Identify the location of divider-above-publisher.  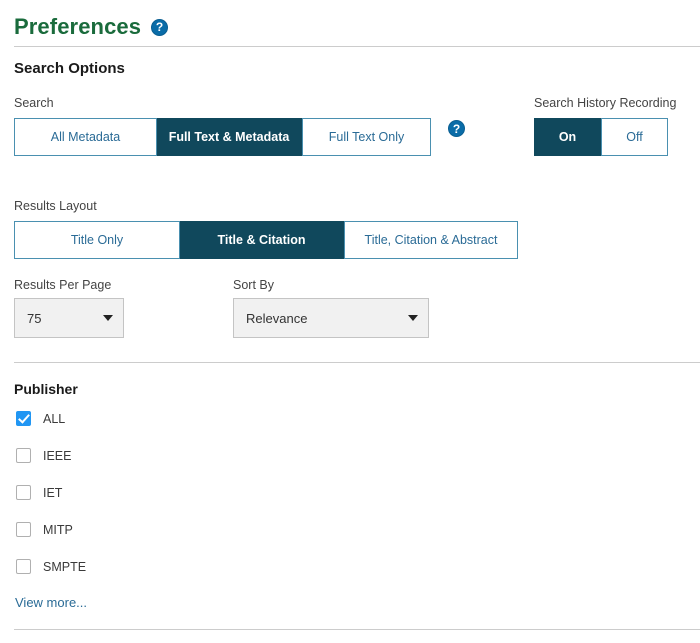
(357, 362).